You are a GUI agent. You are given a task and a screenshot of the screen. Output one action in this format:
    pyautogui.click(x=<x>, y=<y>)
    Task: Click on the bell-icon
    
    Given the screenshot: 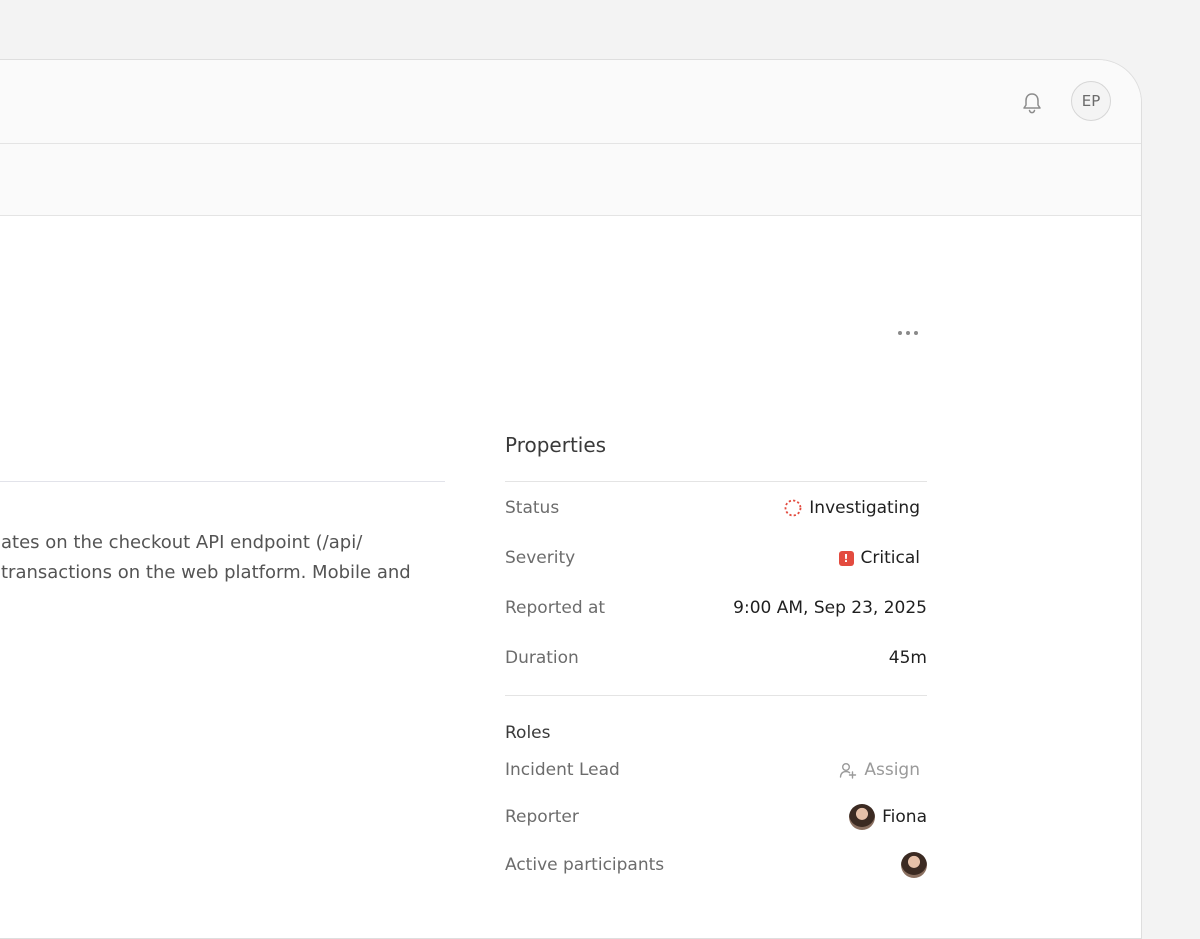 What is the action you would take?
    pyautogui.click(x=1032, y=103)
    